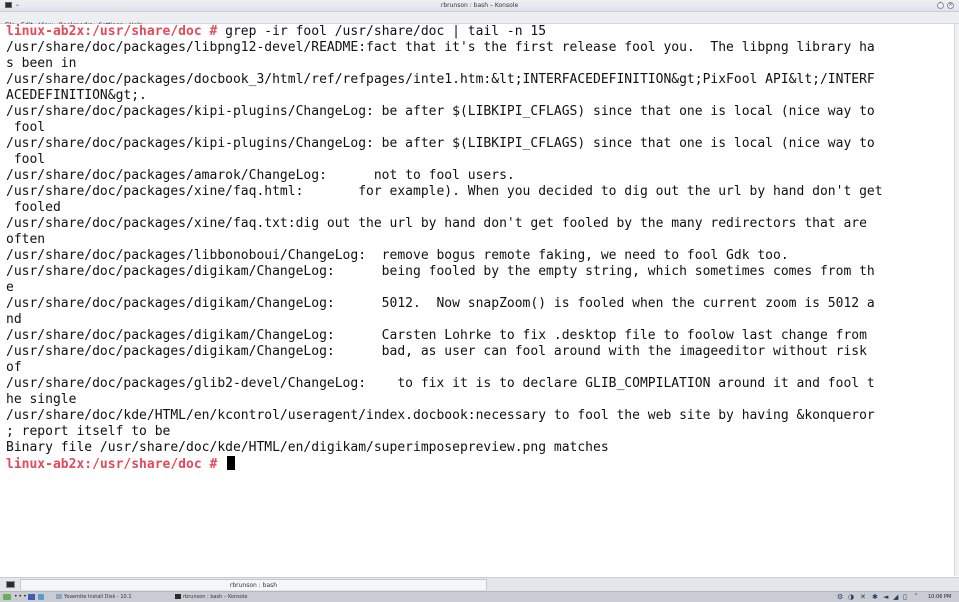 The width and height of the screenshot is (959, 602). What do you see at coordinates (7, 597) in the screenshot?
I see `kickoff-menu-icon` at bounding box center [7, 597].